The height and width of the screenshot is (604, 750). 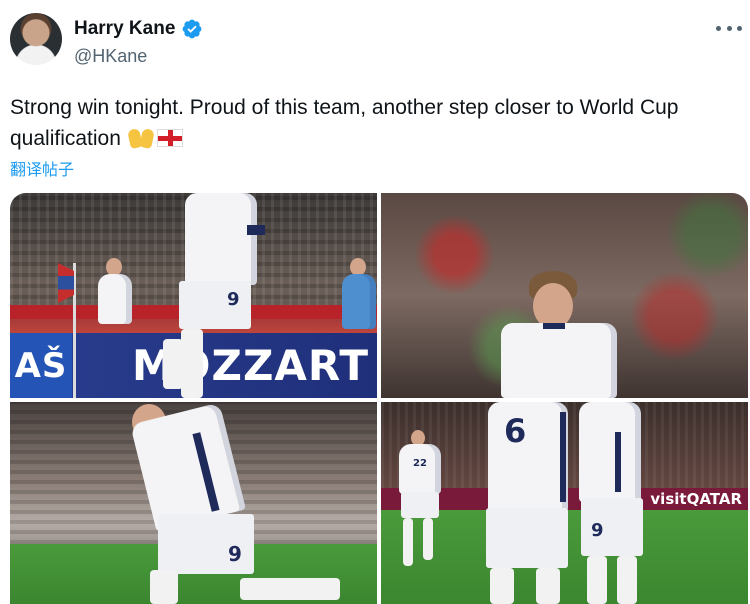 What do you see at coordinates (526, 503) in the screenshot?
I see `player-six: 6` at bounding box center [526, 503].